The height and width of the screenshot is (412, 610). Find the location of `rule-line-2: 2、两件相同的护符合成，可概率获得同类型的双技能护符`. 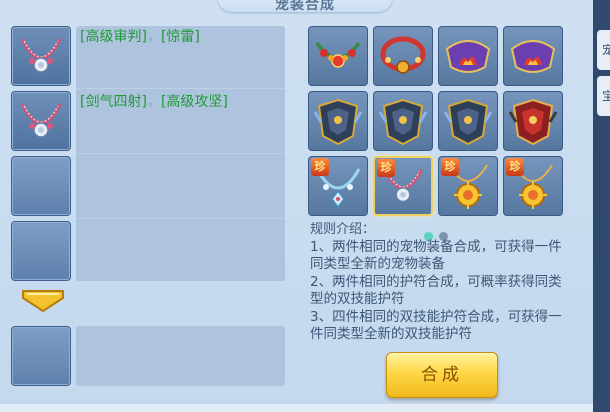

rule-line-2: 2、两件相同的护符合成，可概率获得同类型的双技能护符 is located at coordinates (436, 290).